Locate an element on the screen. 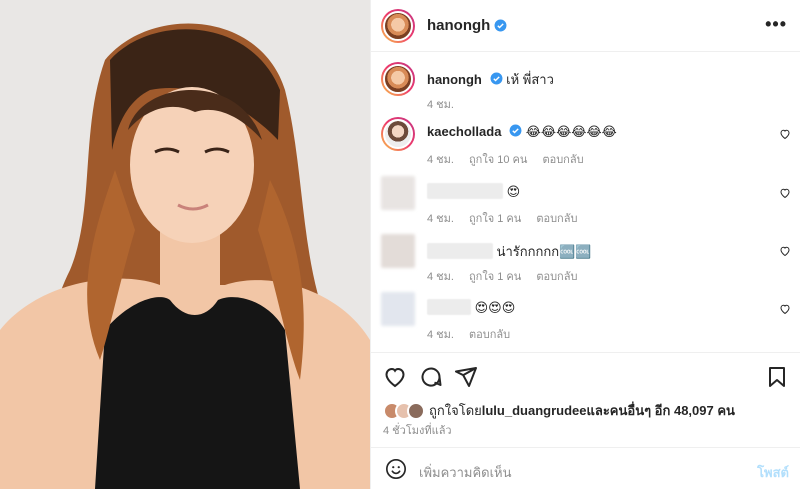 This screenshot has height=489, width=800. comment-text: 😂😂😂😂😂😂 is located at coordinates (571, 131).